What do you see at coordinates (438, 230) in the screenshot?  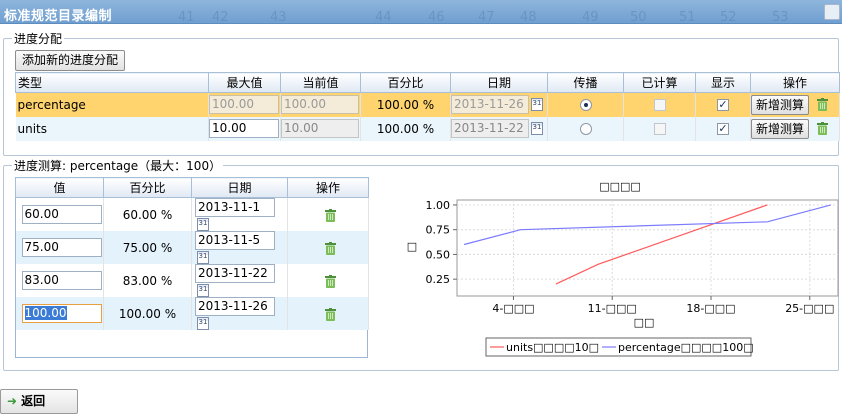 I see `y-tick-label: 0.75` at bounding box center [438, 230].